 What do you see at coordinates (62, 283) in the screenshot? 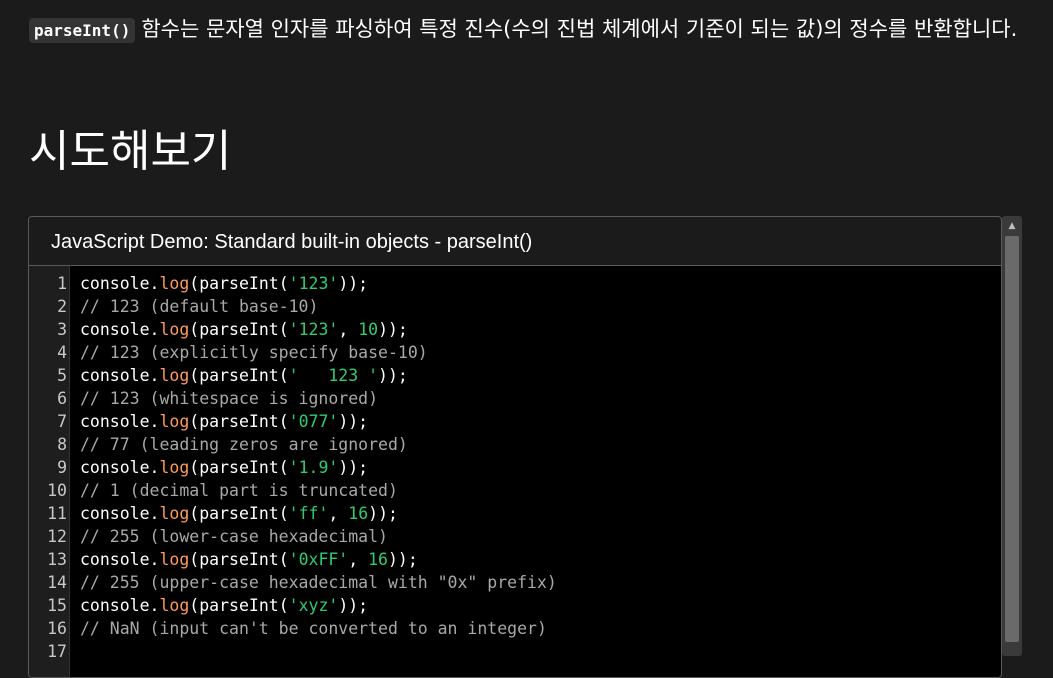
I see `line-number: 1` at bounding box center [62, 283].